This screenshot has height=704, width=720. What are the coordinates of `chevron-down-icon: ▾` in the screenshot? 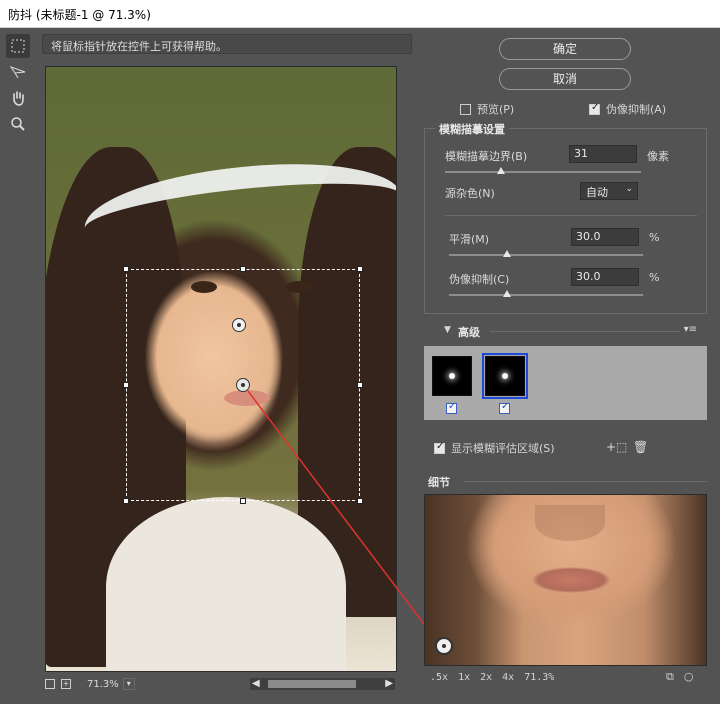 It's located at (128, 684).